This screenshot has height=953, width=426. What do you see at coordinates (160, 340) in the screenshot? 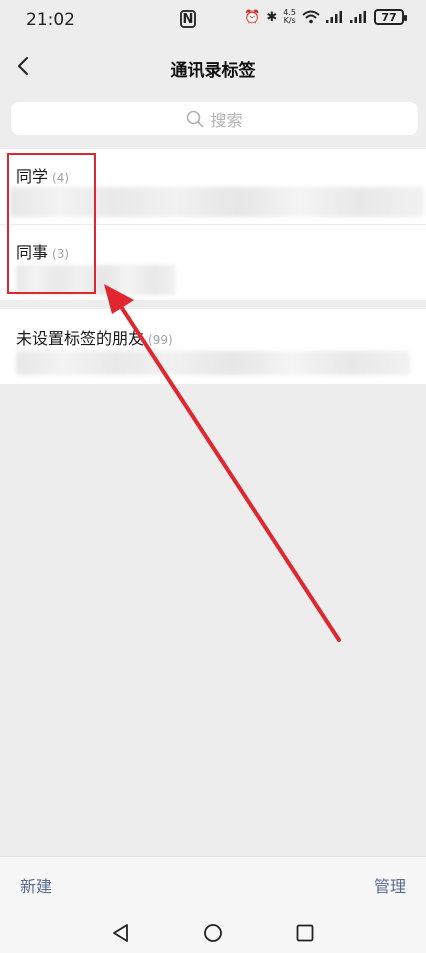
I see `group-count: (99)` at bounding box center [160, 340].